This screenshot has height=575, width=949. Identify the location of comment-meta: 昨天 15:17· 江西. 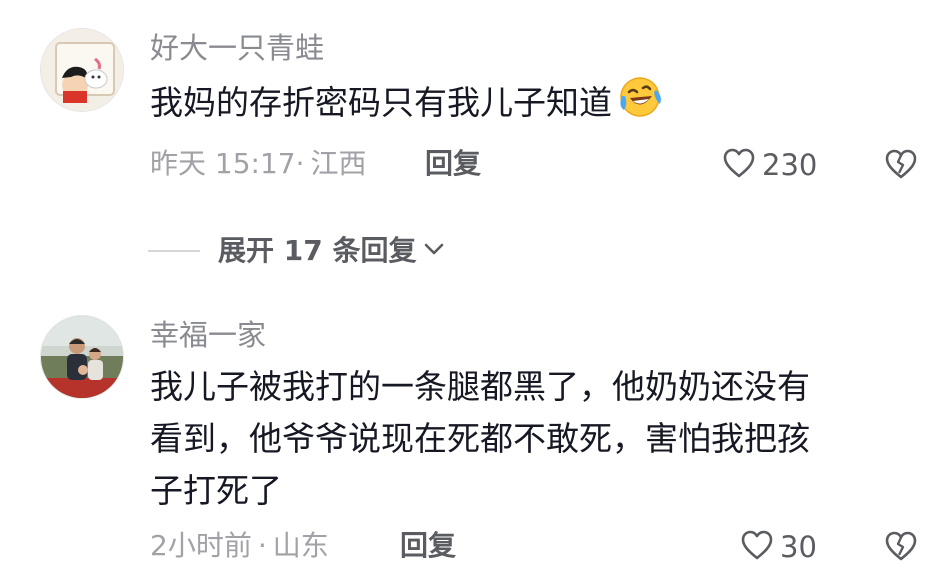
(258, 164).